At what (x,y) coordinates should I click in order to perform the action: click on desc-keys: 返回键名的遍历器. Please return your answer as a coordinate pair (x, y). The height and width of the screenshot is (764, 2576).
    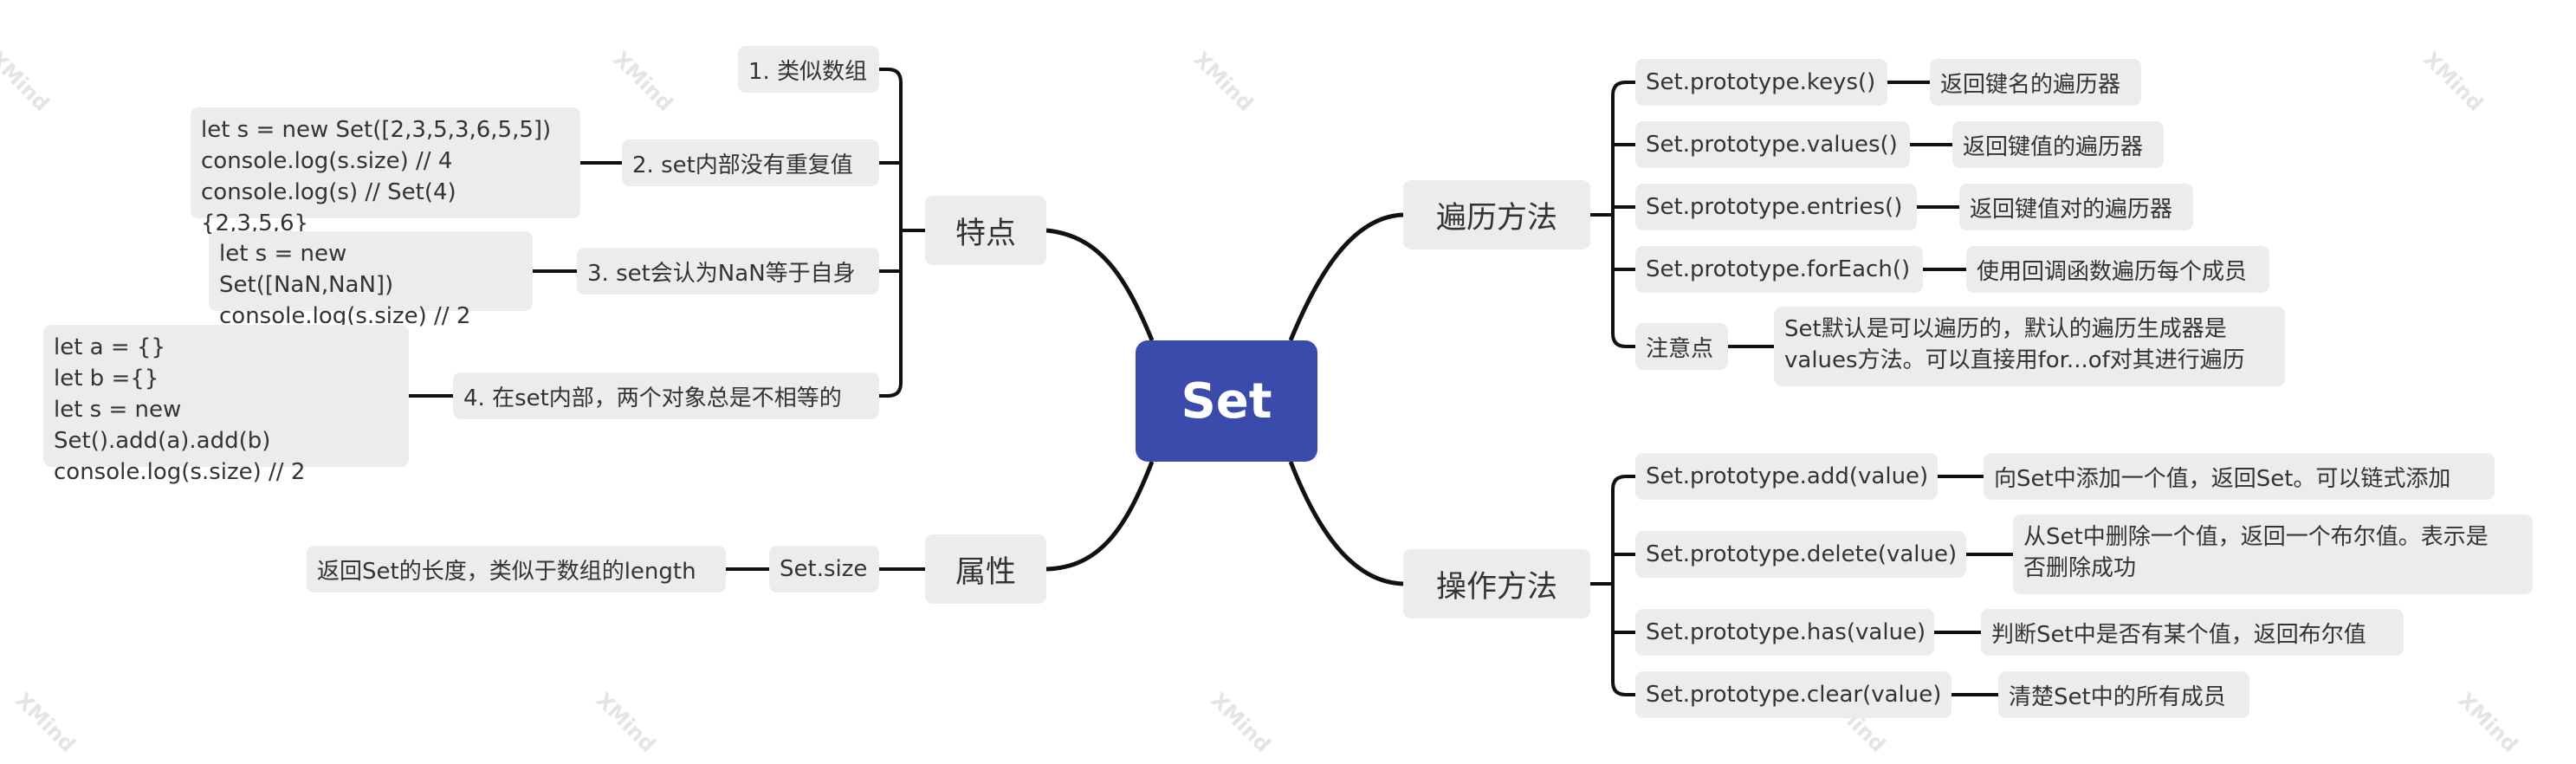
    Looking at the image, I should click on (2035, 82).